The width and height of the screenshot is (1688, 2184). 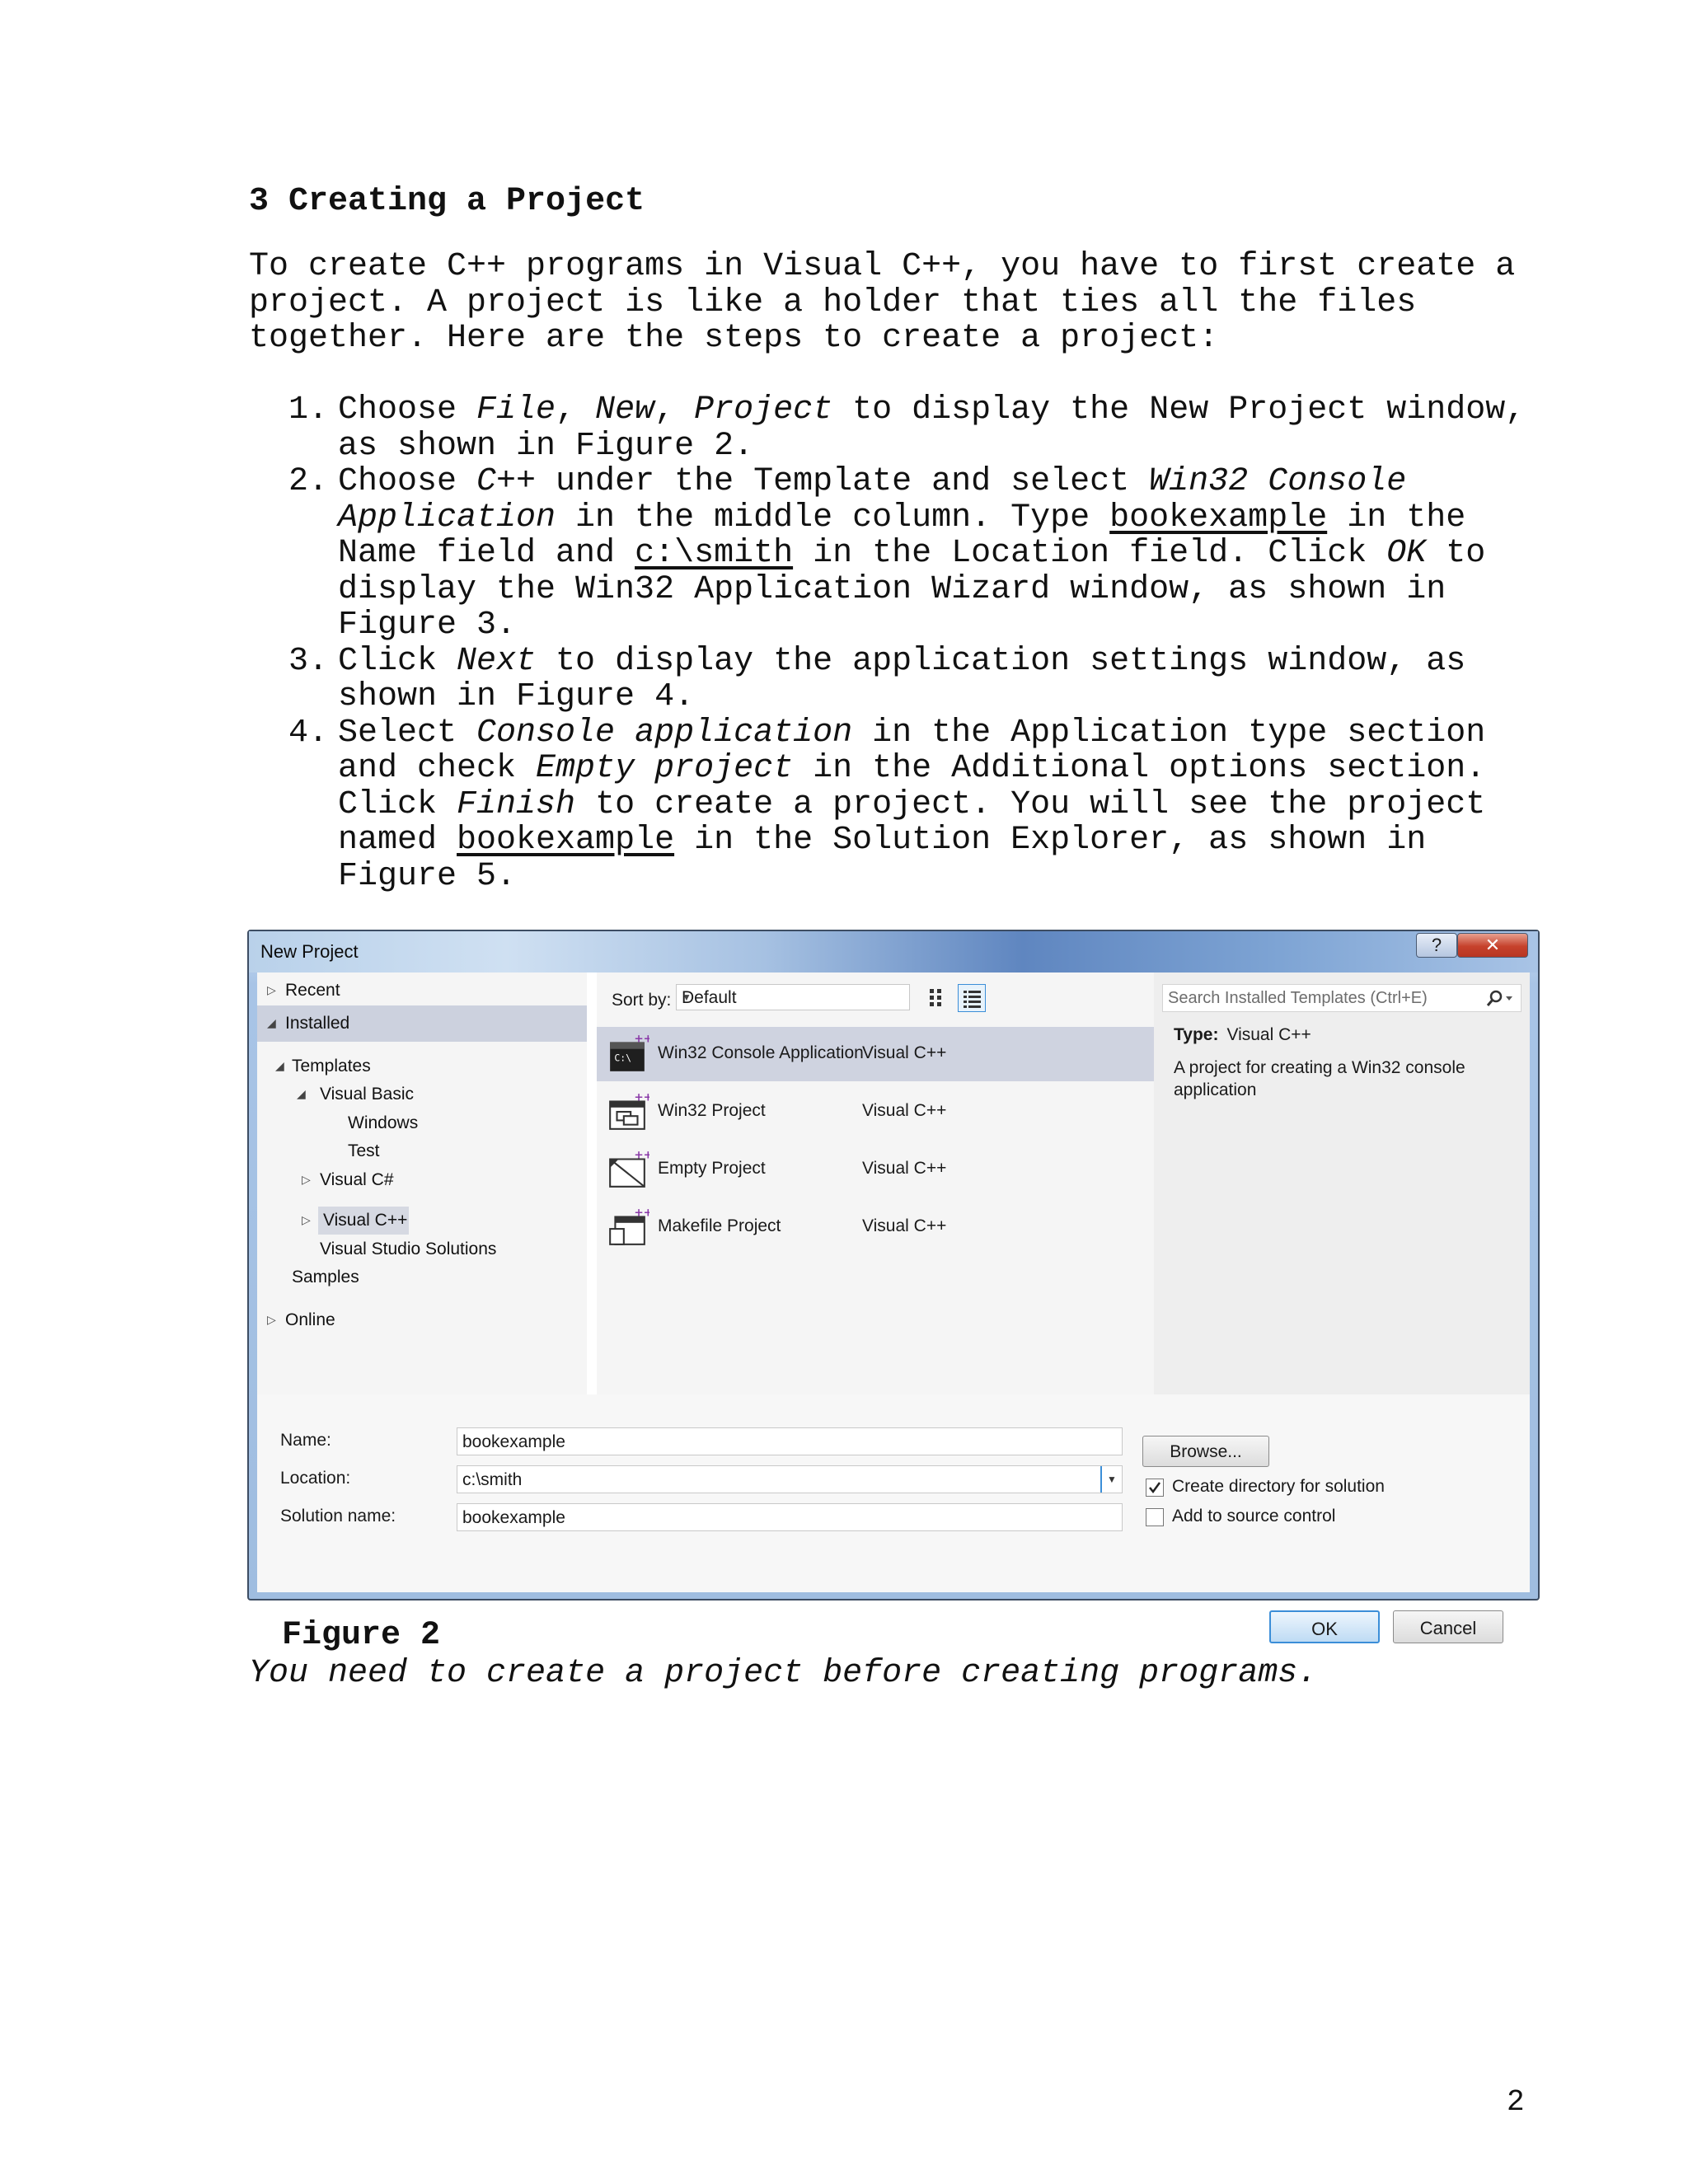 I want to click on ok-button: OK, so click(x=1324, y=1626).